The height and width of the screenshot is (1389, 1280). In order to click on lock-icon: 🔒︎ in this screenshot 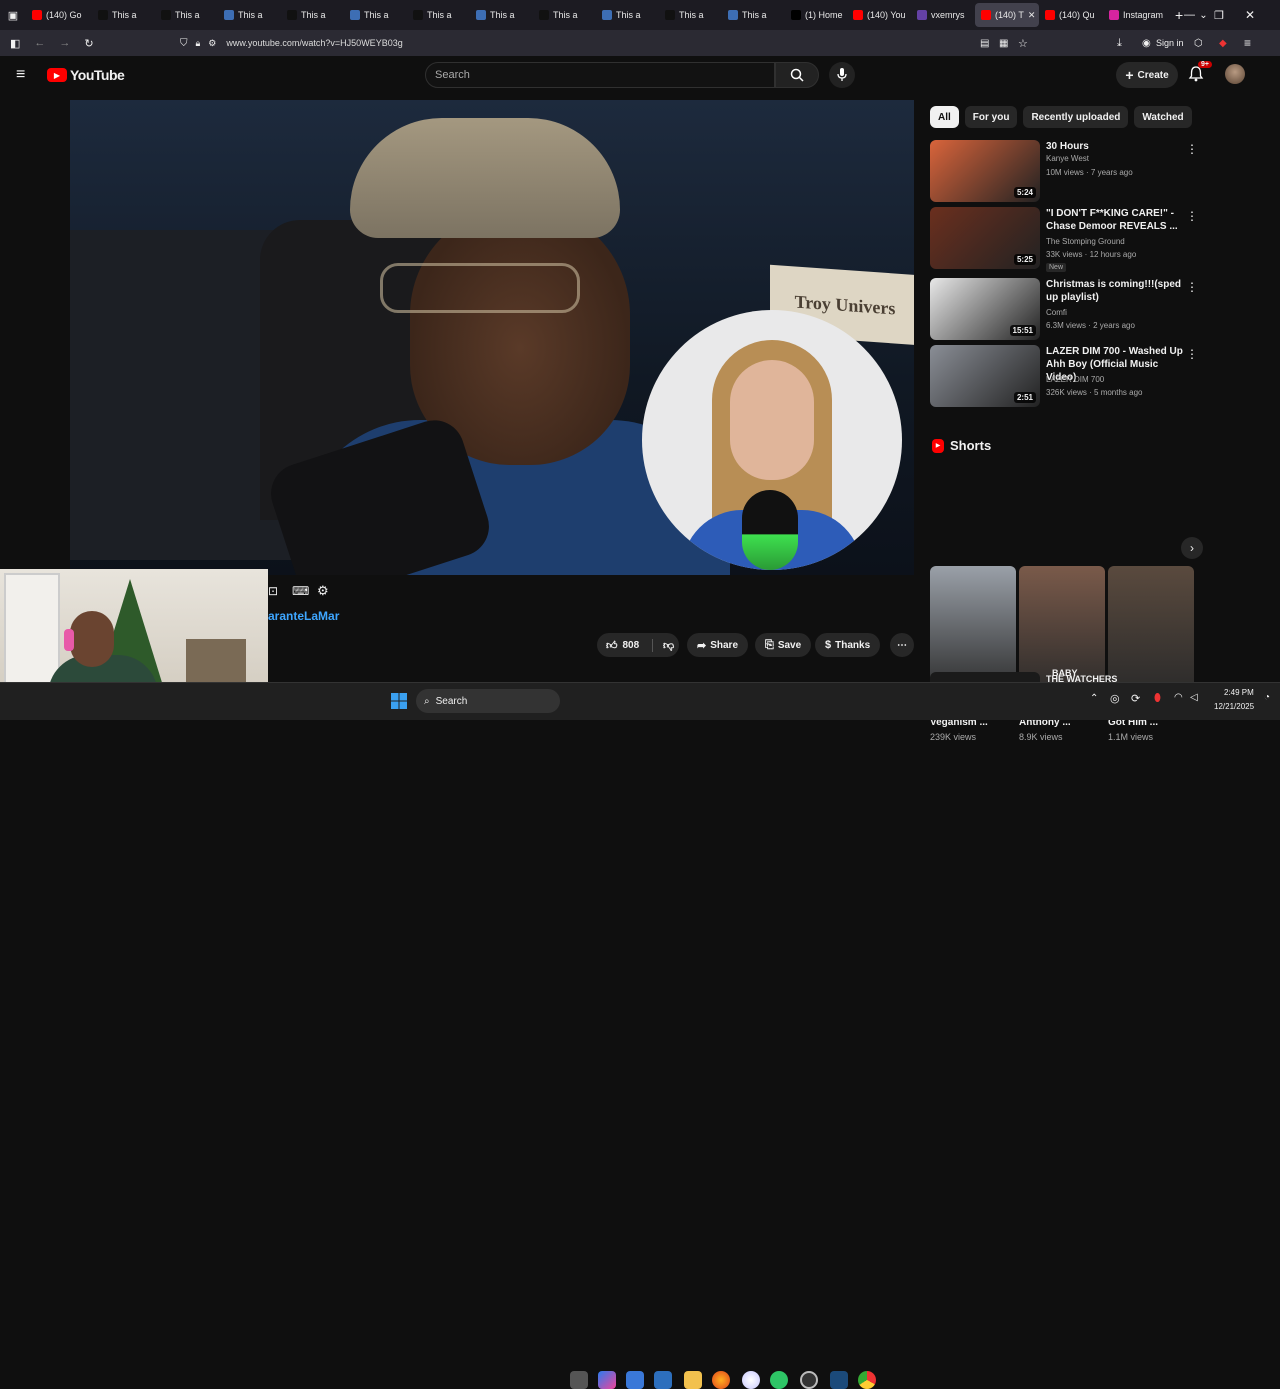, I will do `click(198, 43)`.